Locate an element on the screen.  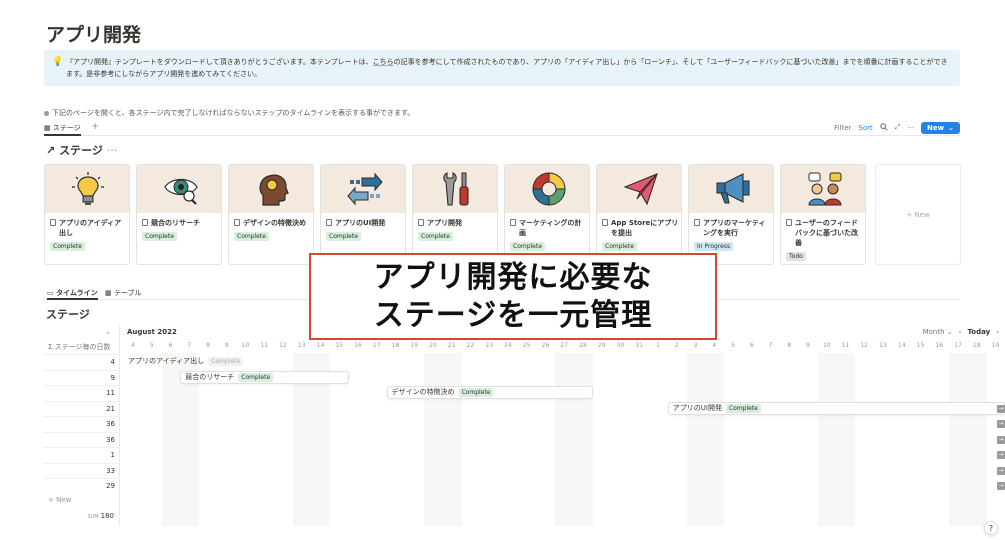
timeline-controls: Month ⌄ ‹ Today › is located at coordinates (961, 332).